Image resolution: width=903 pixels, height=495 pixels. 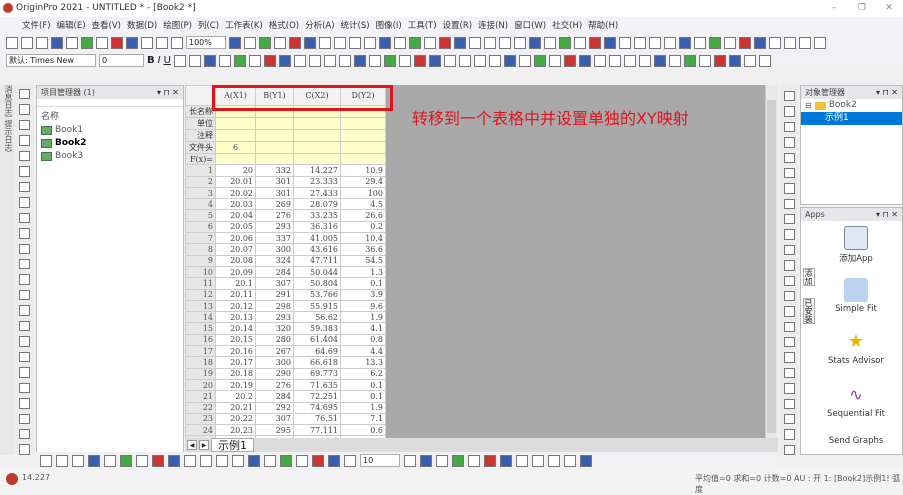 I want to click on data-cell: 10.4, so click(x=363, y=238).